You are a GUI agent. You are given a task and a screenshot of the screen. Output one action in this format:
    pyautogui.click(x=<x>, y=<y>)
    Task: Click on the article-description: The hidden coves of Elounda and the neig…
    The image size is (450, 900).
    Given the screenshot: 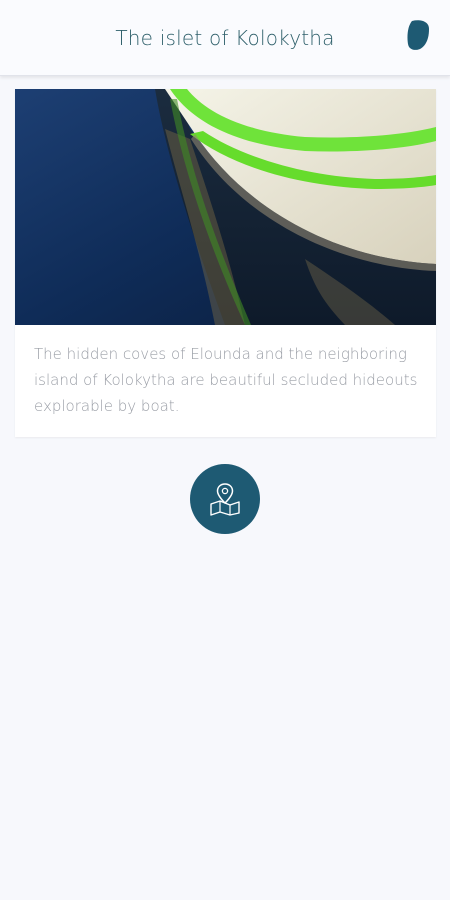 What is the action you would take?
    pyautogui.click(x=226, y=380)
    